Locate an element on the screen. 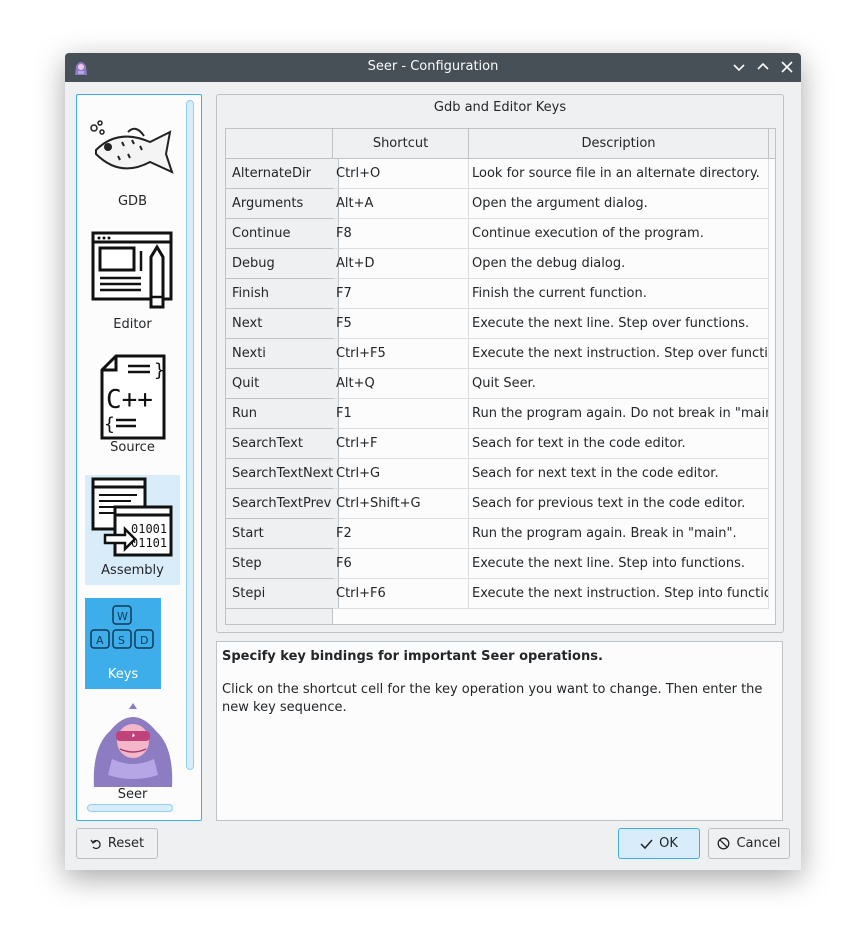 The height and width of the screenshot is (948, 866). shortcut-cell: Ctrl+Shift+G is located at coordinates (401, 504).